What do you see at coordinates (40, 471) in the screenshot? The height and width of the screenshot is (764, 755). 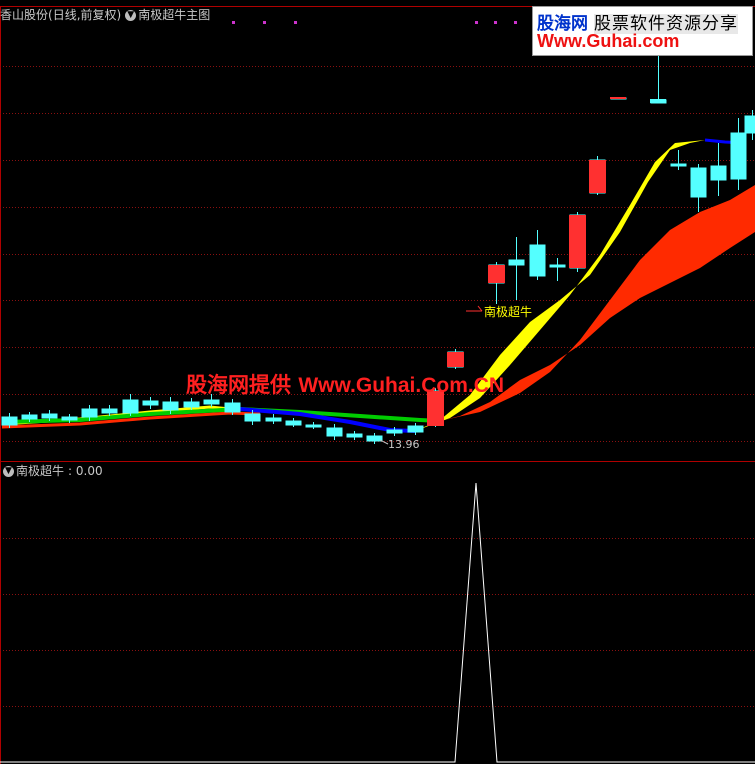 I see `sub-indicator-title: 南极超牛` at bounding box center [40, 471].